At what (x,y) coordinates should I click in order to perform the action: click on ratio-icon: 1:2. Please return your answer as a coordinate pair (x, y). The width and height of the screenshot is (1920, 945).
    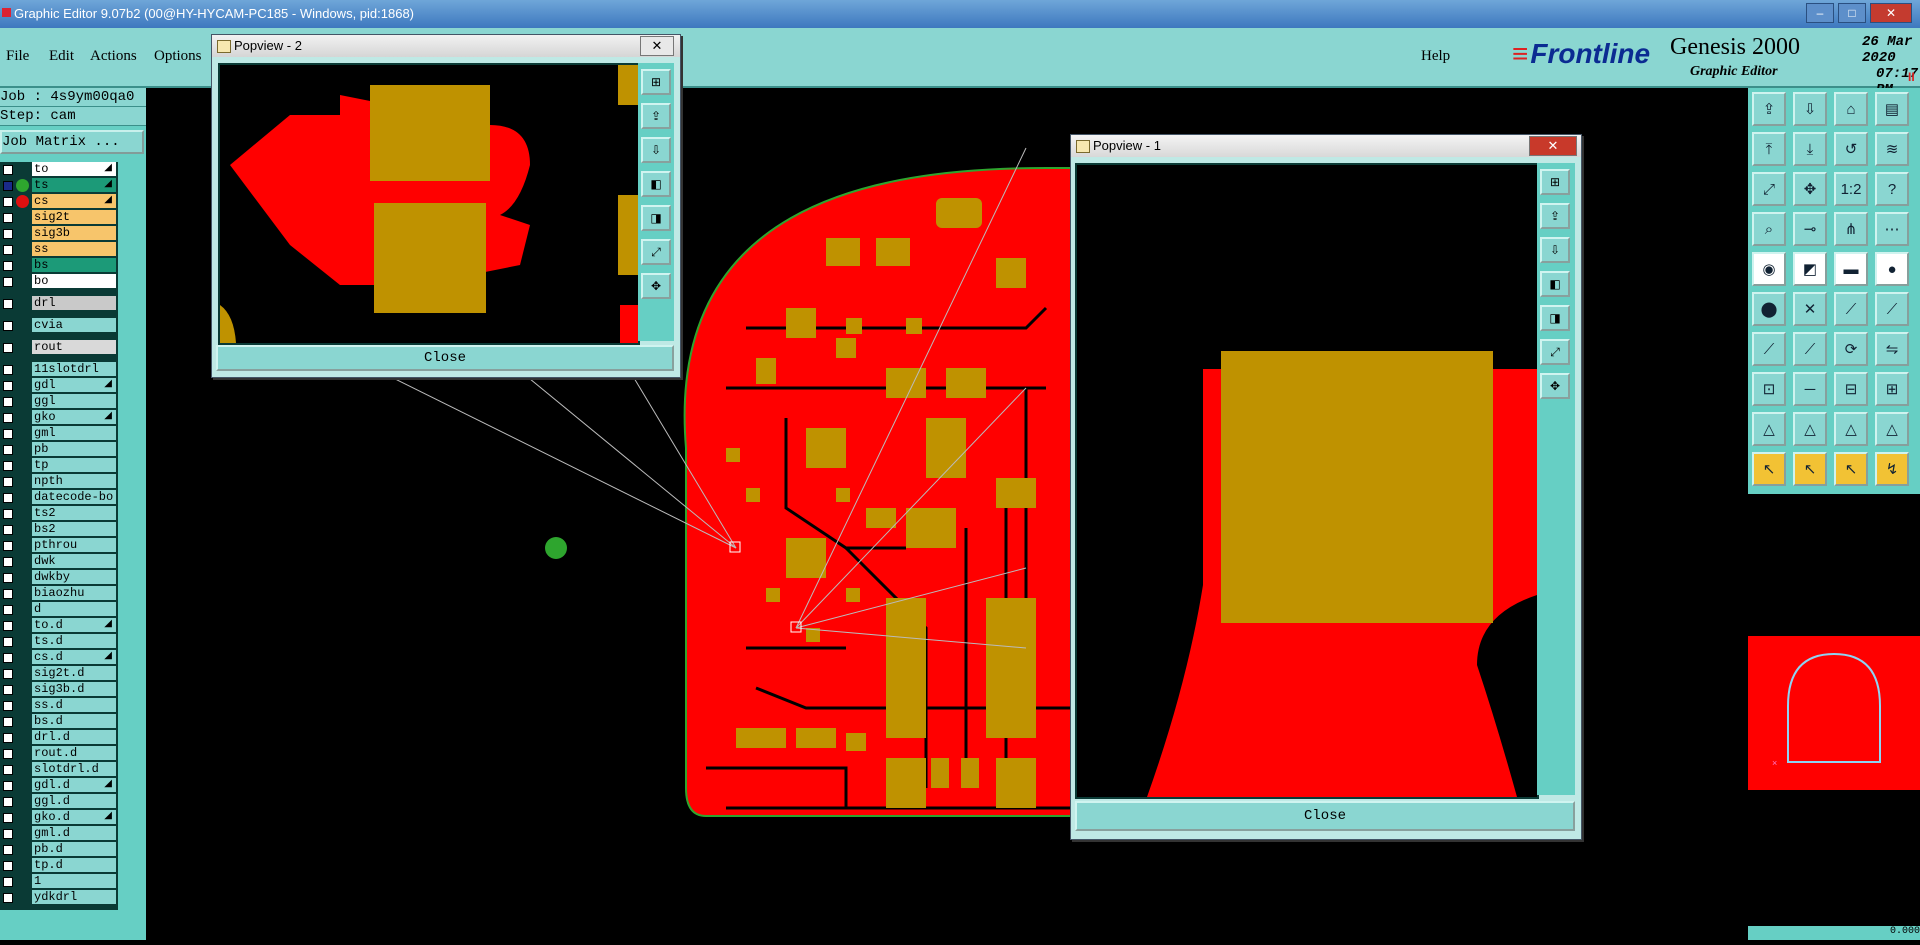
    Looking at the image, I should click on (1851, 189).